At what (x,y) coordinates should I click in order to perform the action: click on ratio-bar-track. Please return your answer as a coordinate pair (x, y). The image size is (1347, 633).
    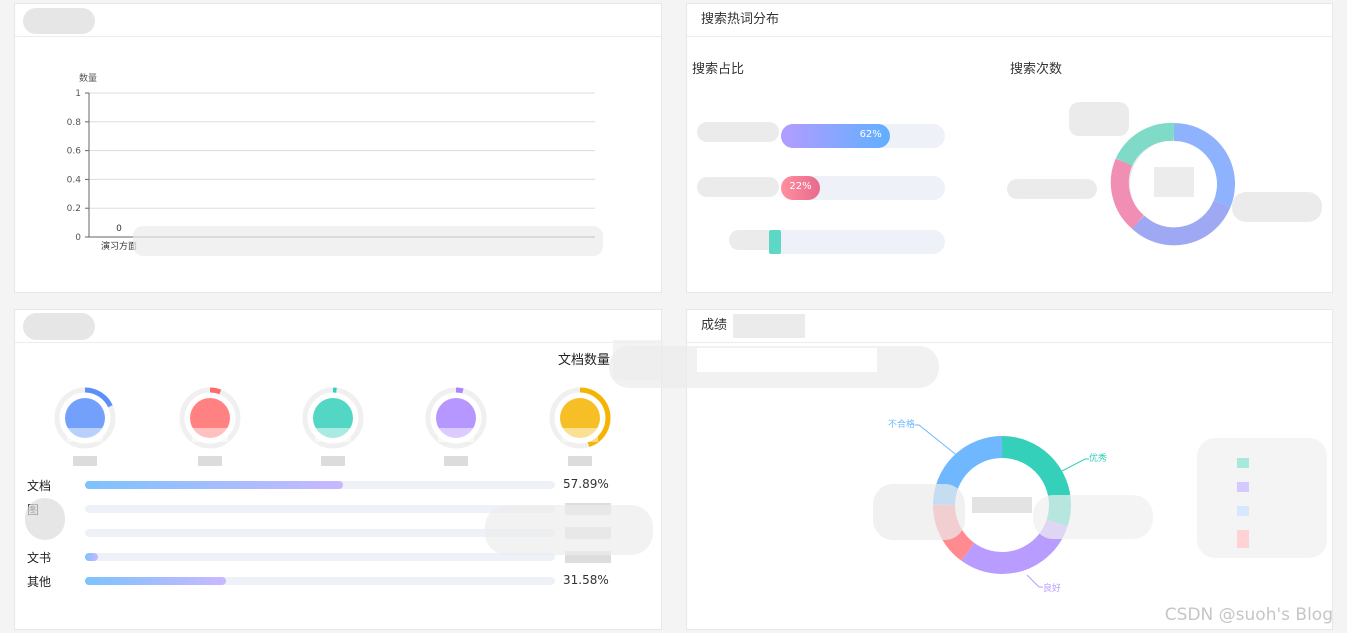
    Looking at the image, I should click on (857, 242).